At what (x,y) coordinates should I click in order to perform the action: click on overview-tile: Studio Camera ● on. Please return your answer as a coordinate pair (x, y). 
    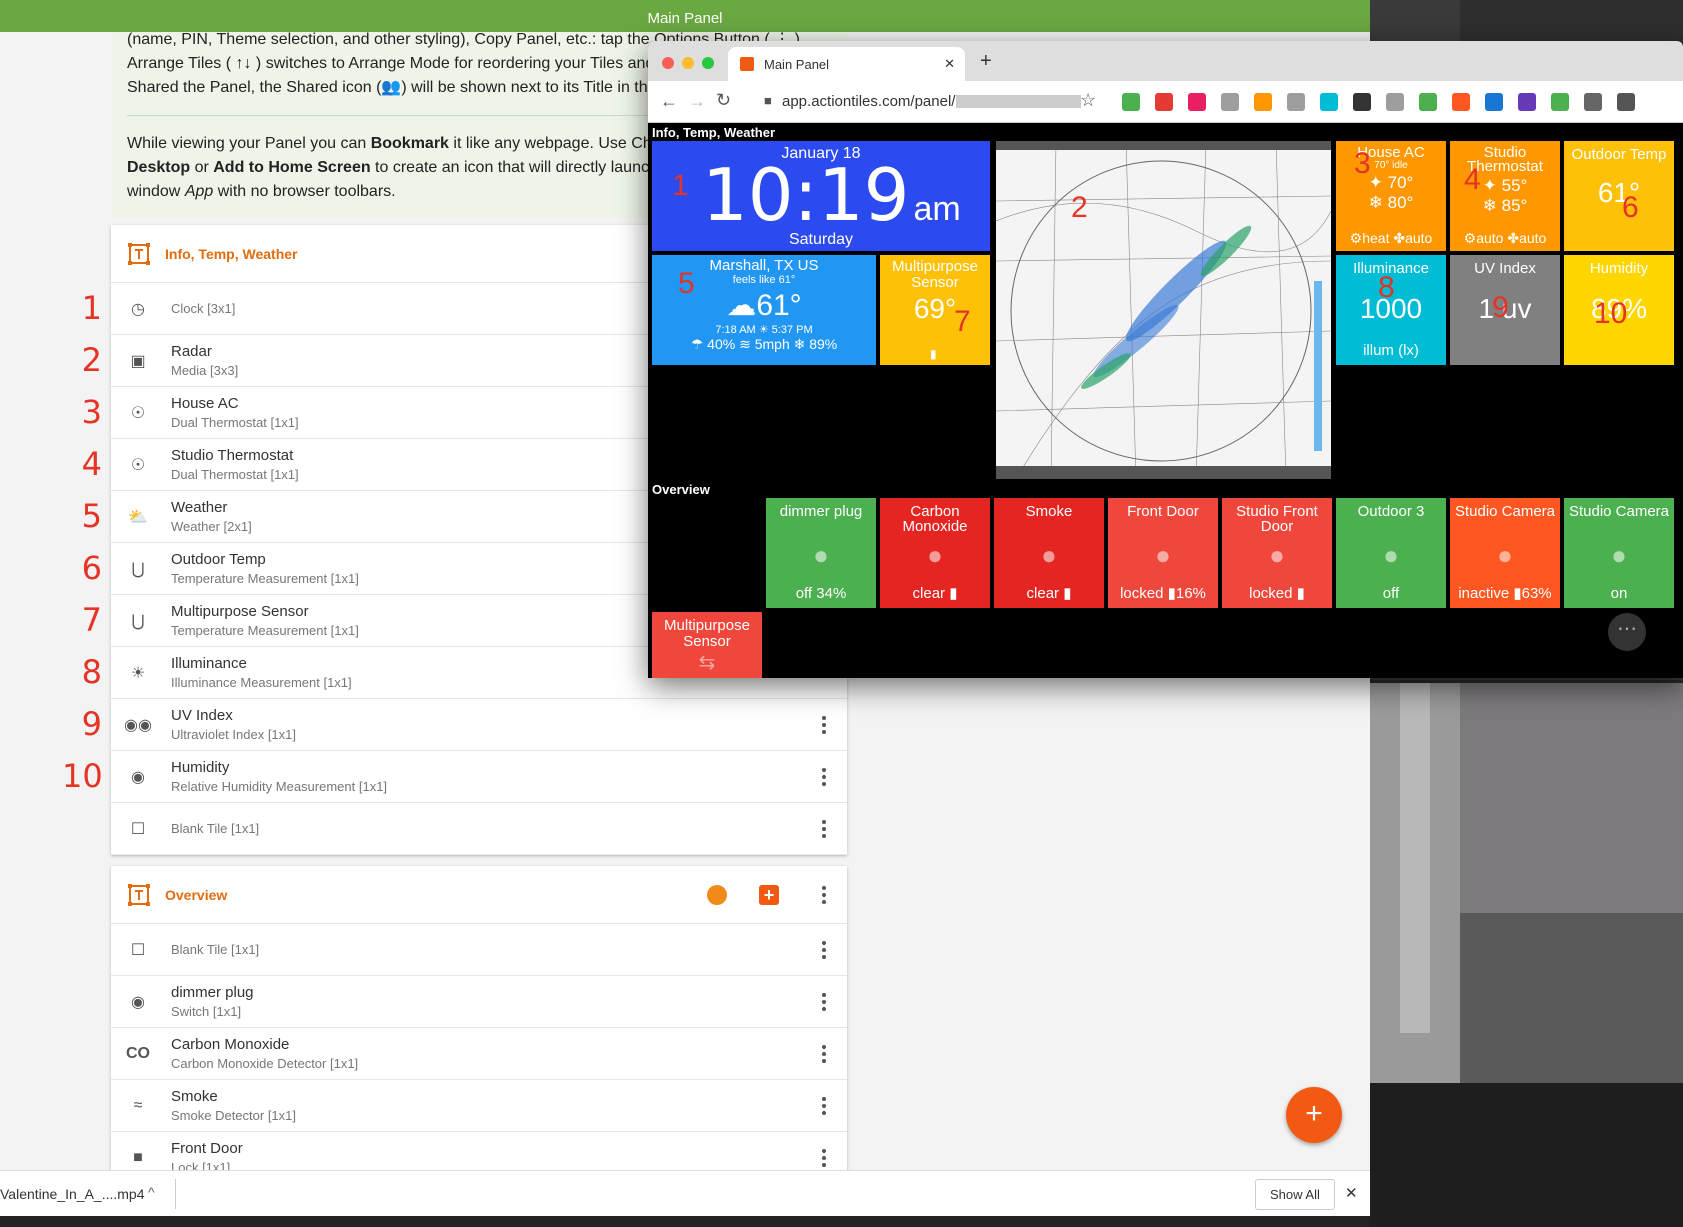
    Looking at the image, I should click on (1619, 553).